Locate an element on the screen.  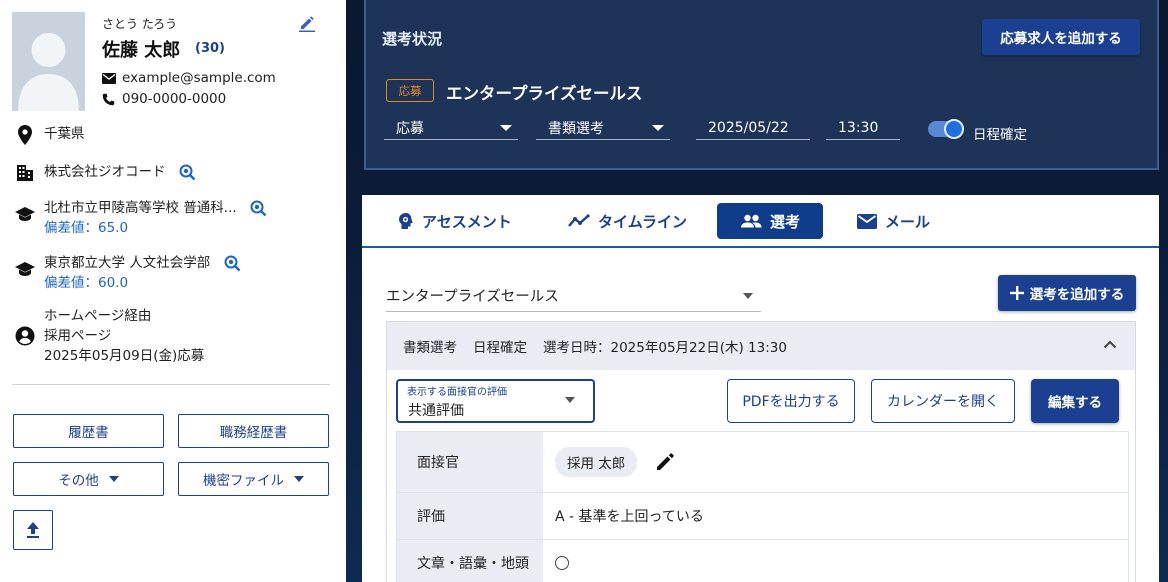
account-circle-icon is located at coordinates (25, 337).